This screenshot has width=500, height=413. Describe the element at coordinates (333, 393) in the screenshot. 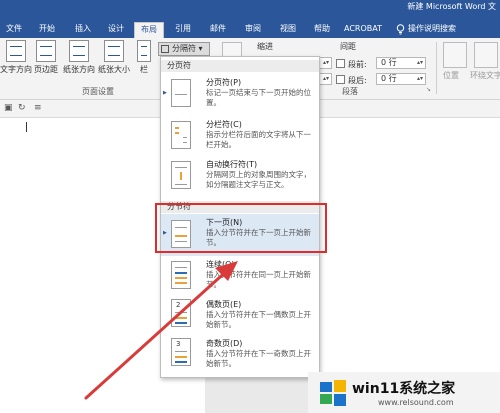

I see `windows-logo-icon` at that location.